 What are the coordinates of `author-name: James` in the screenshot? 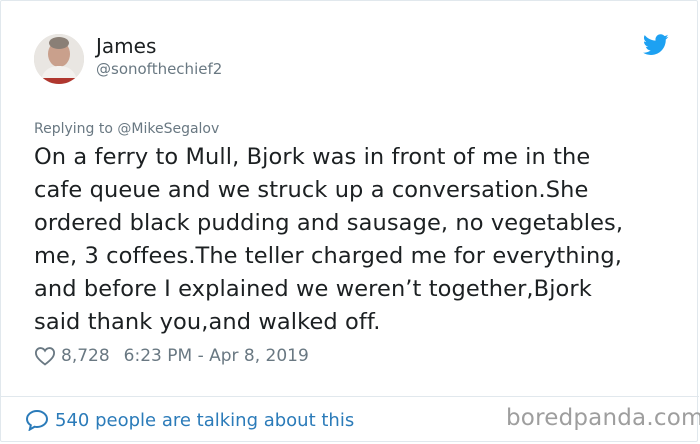 It's located at (126, 46).